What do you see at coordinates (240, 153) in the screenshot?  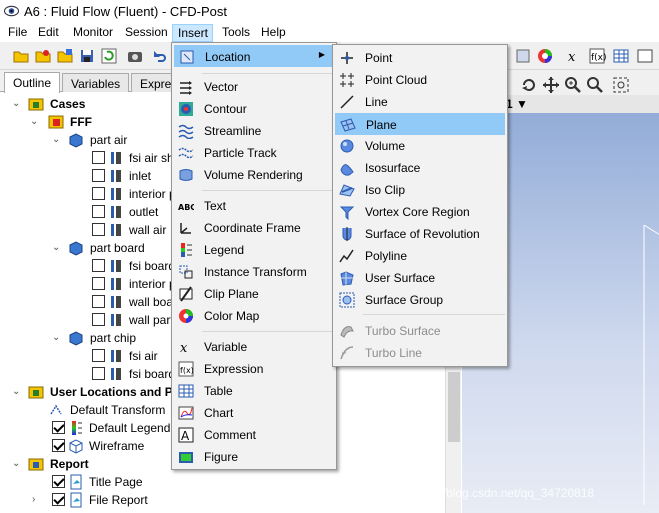 I see `menu-item-label: Particle Track` at bounding box center [240, 153].